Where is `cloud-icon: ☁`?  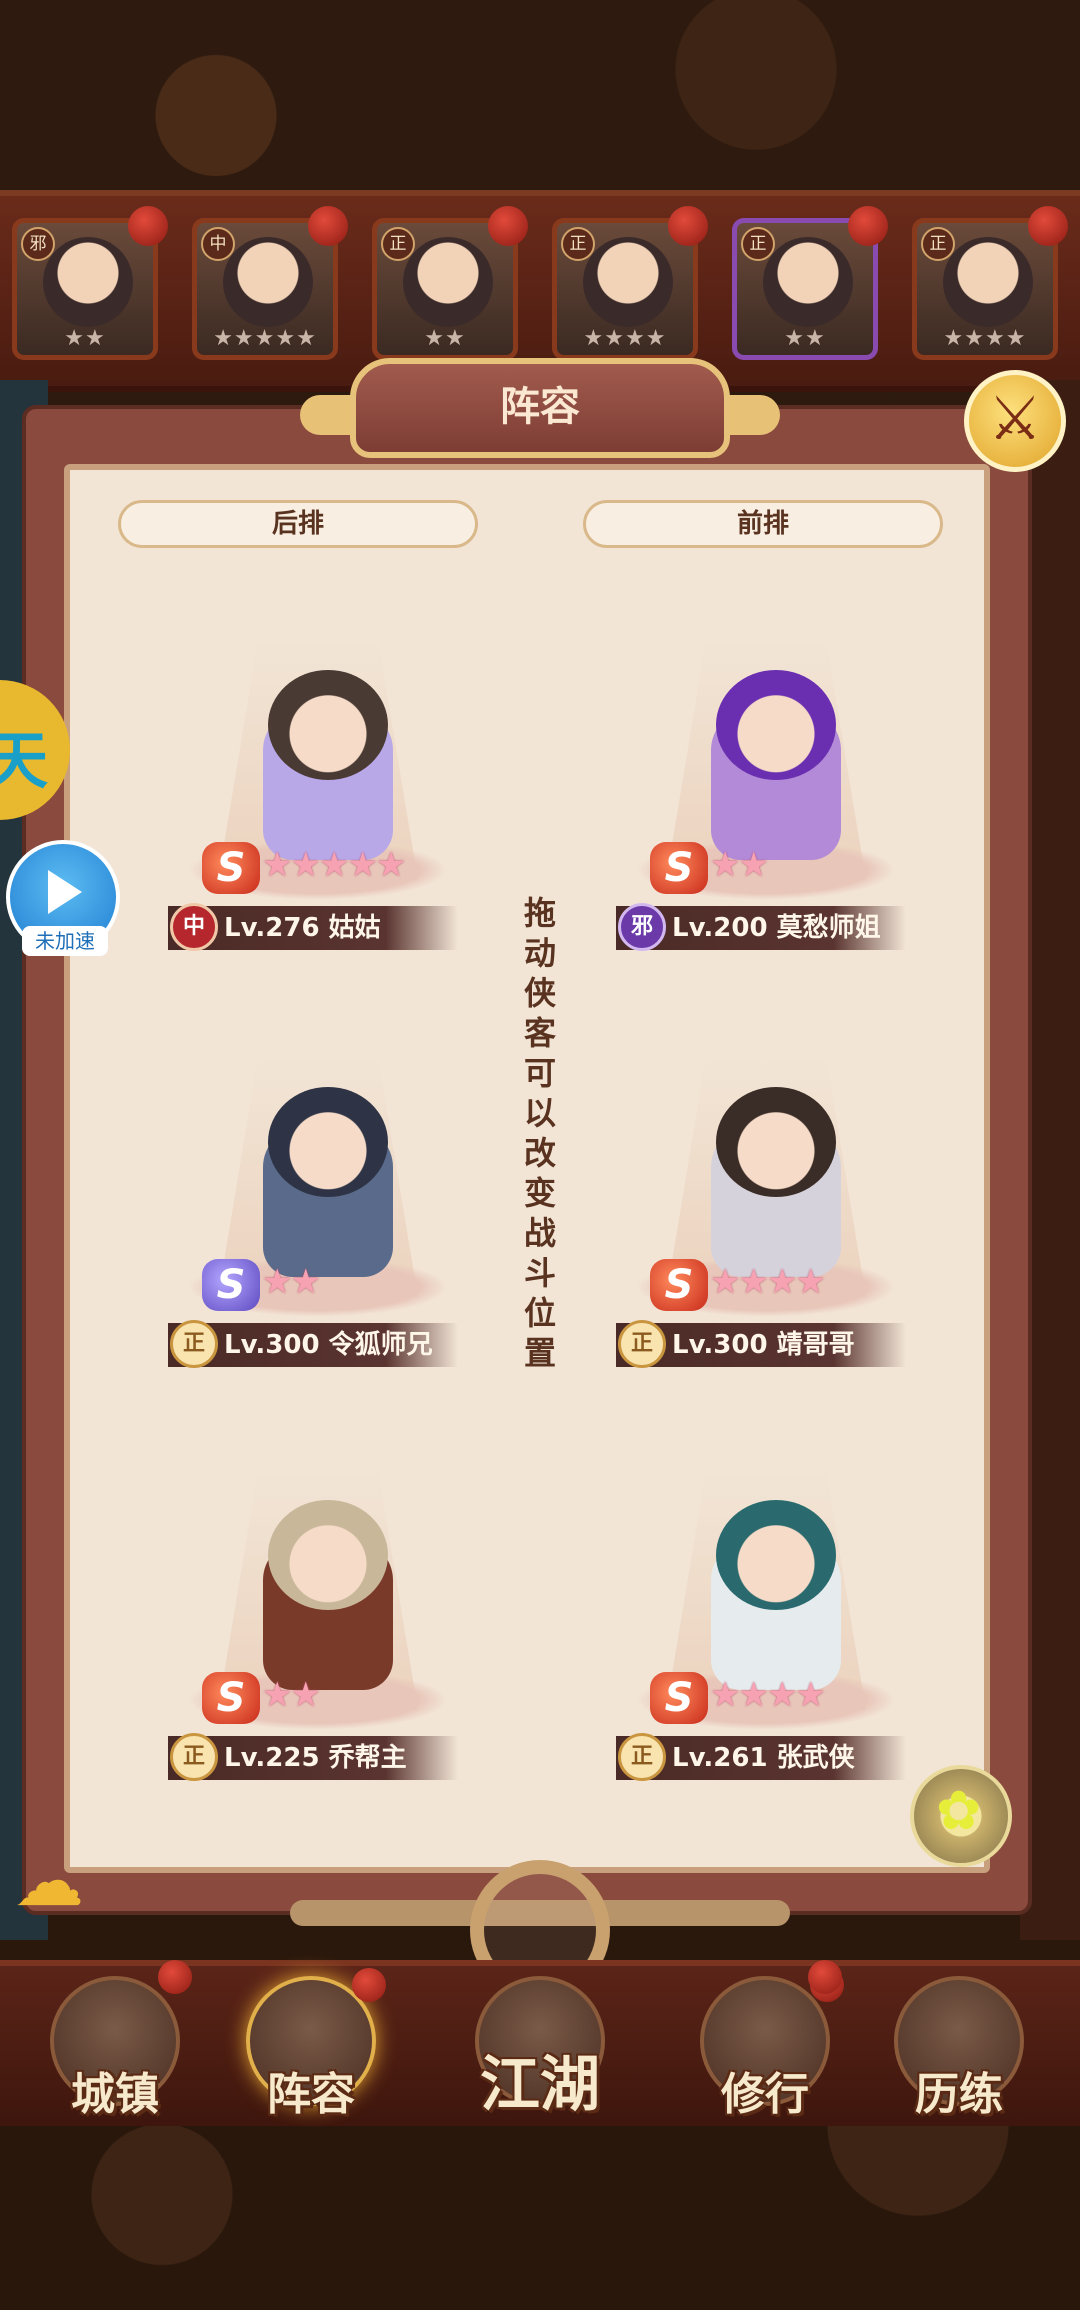 cloud-icon: ☁ is located at coordinates (49, 1881).